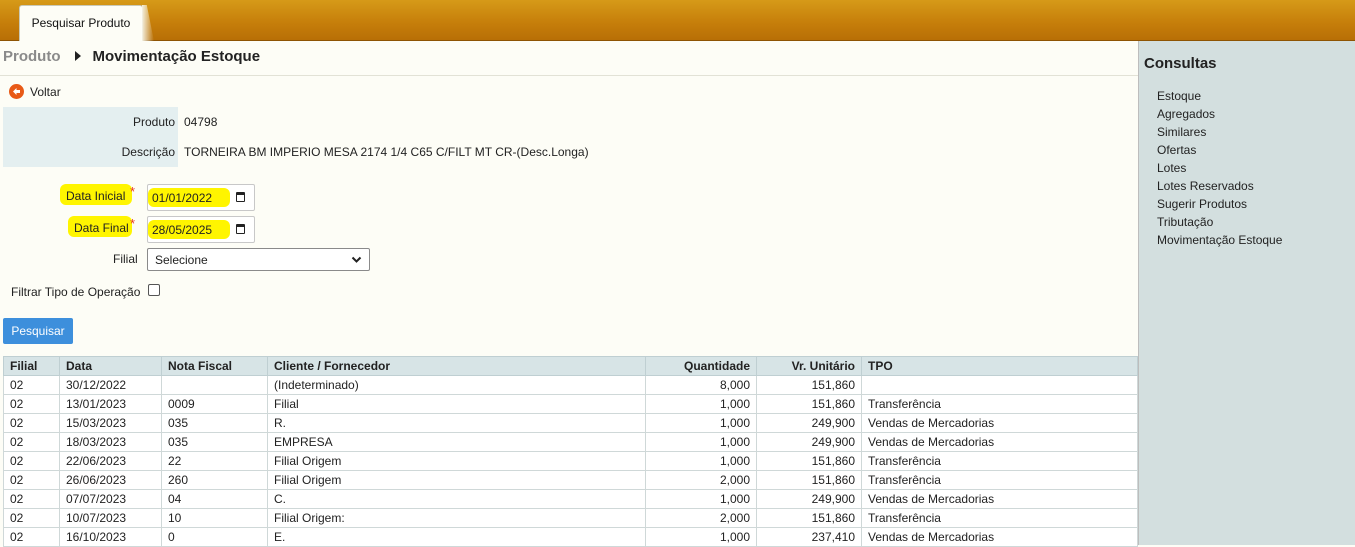  Describe the element at coordinates (701, 366) in the screenshot. I see `col-quantidade: Quantidade` at that location.